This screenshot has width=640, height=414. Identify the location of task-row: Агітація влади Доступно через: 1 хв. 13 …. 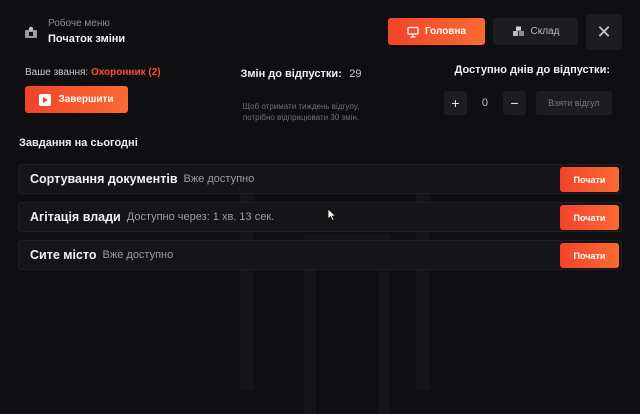
(320, 217).